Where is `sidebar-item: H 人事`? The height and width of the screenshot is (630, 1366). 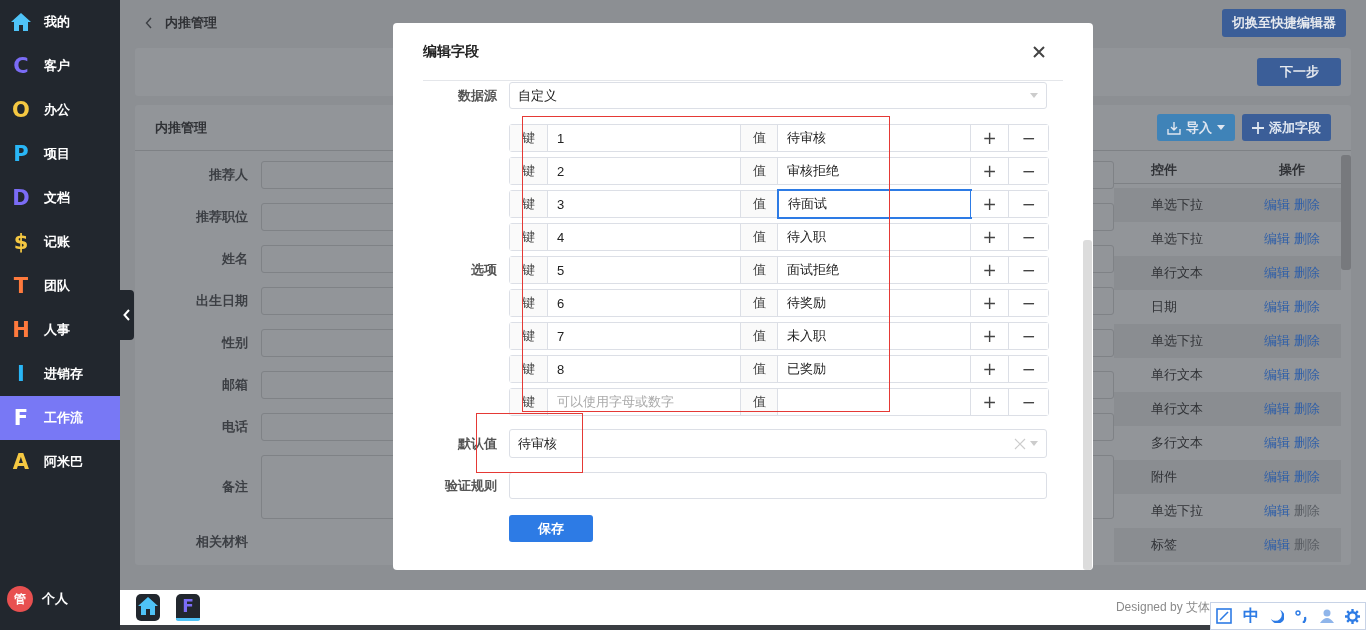
sidebar-item: H 人事 is located at coordinates (60, 330).